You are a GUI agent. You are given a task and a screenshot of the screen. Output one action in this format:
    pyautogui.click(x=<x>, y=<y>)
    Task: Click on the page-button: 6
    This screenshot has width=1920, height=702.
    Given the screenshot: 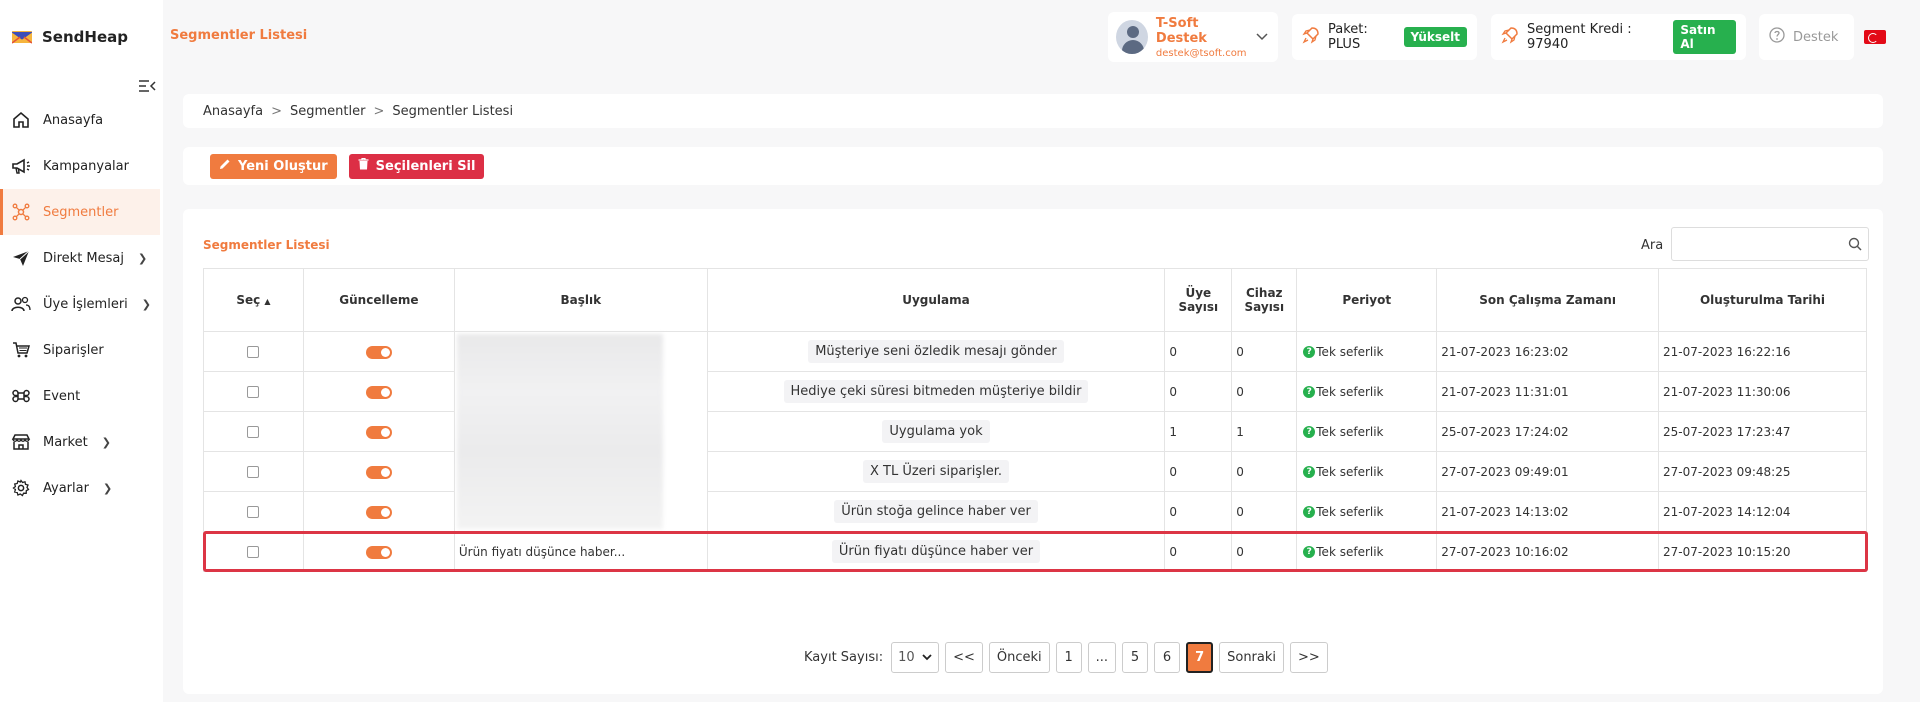 What is the action you would take?
    pyautogui.click(x=1167, y=657)
    